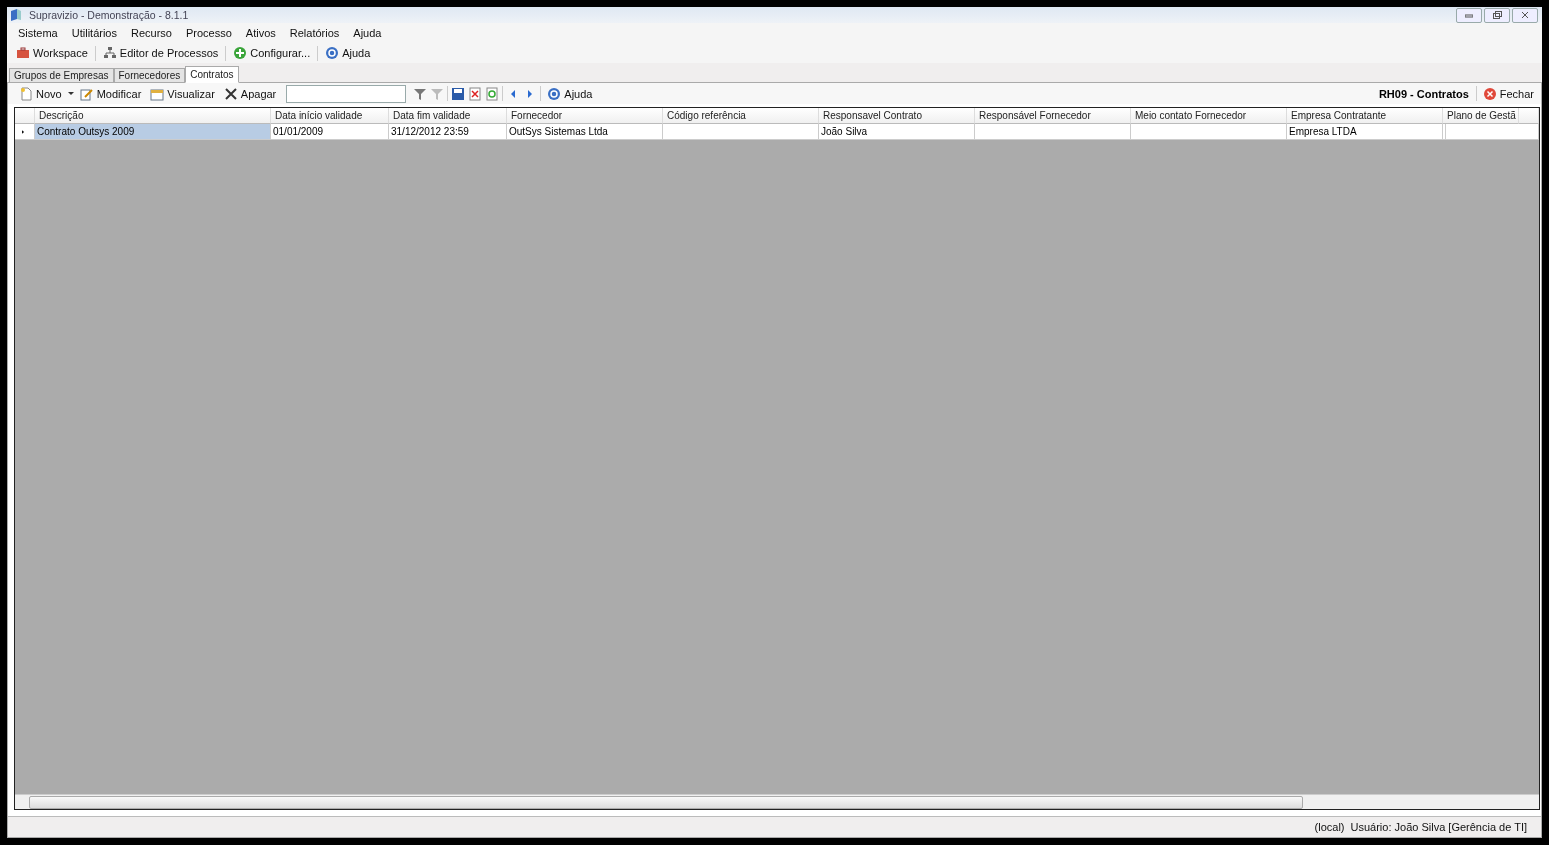  Describe the element at coordinates (1365, 116) in the screenshot. I see `column-header: Empresa Contratante` at that location.